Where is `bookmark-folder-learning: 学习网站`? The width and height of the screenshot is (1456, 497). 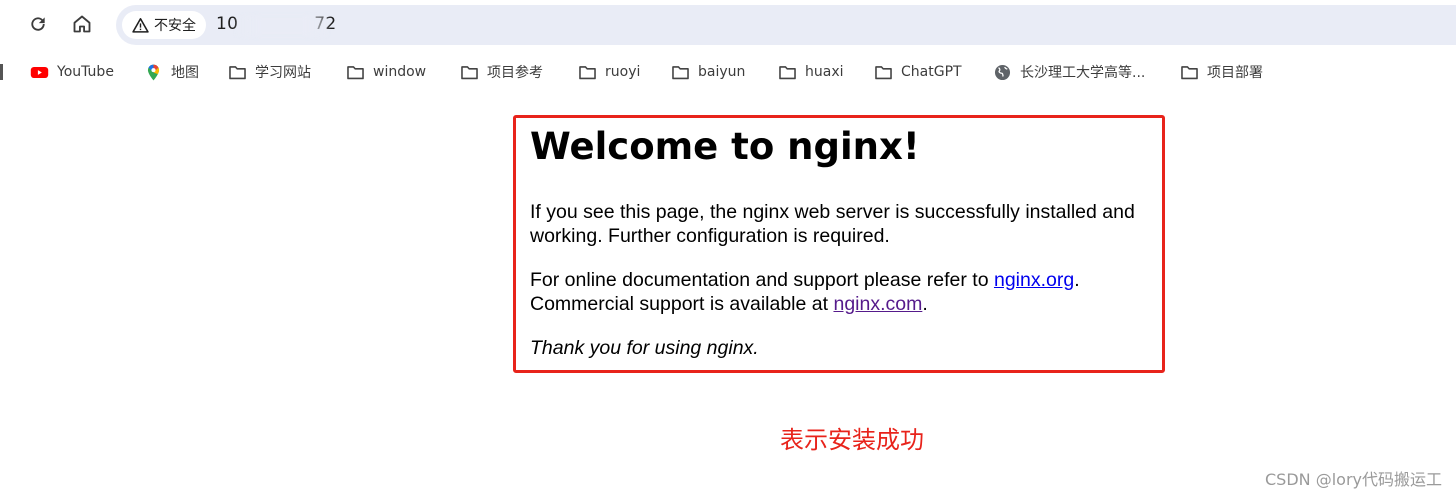
bookmark-folder-learning: 学习网站 is located at coordinates (269, 72).